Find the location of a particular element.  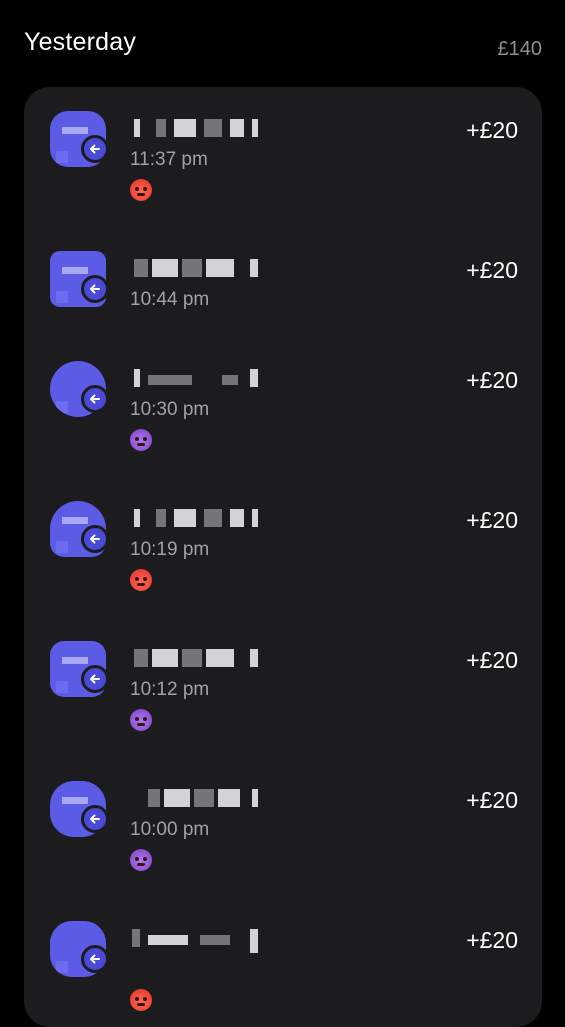

transaction-row: 10:19 pm +£20 is located at coordinates (283, 542).